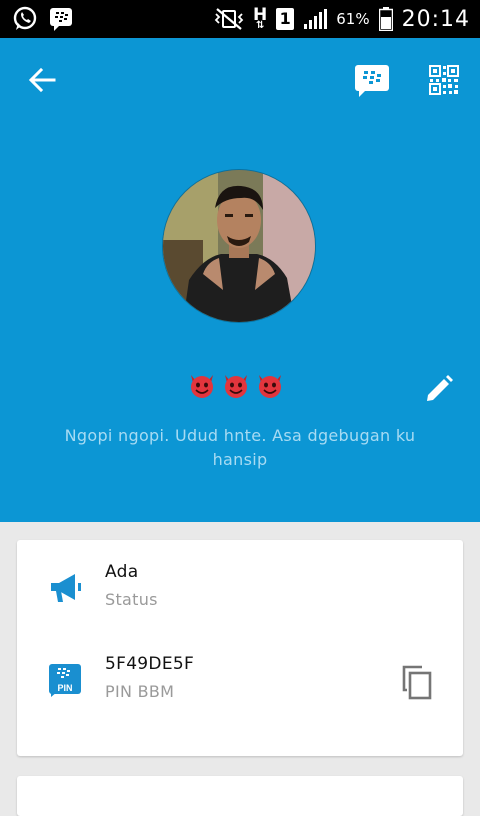 The height and width of the screenshot is (816, 480). What do you see at coordinates (43, 19) in the screenshot?
I see `notification-icons` at bounding box center [43, 19].